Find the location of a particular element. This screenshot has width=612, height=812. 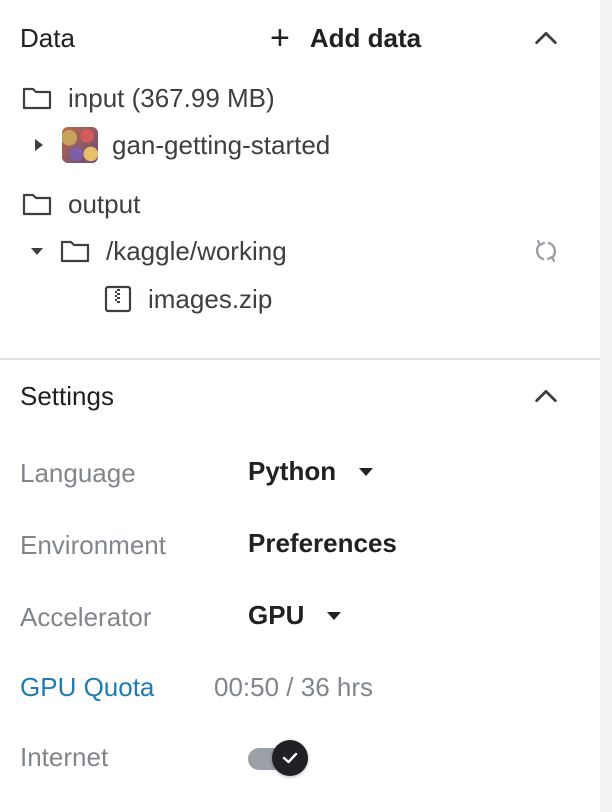

file-name: images.zip is located at coordinates (210, 298).